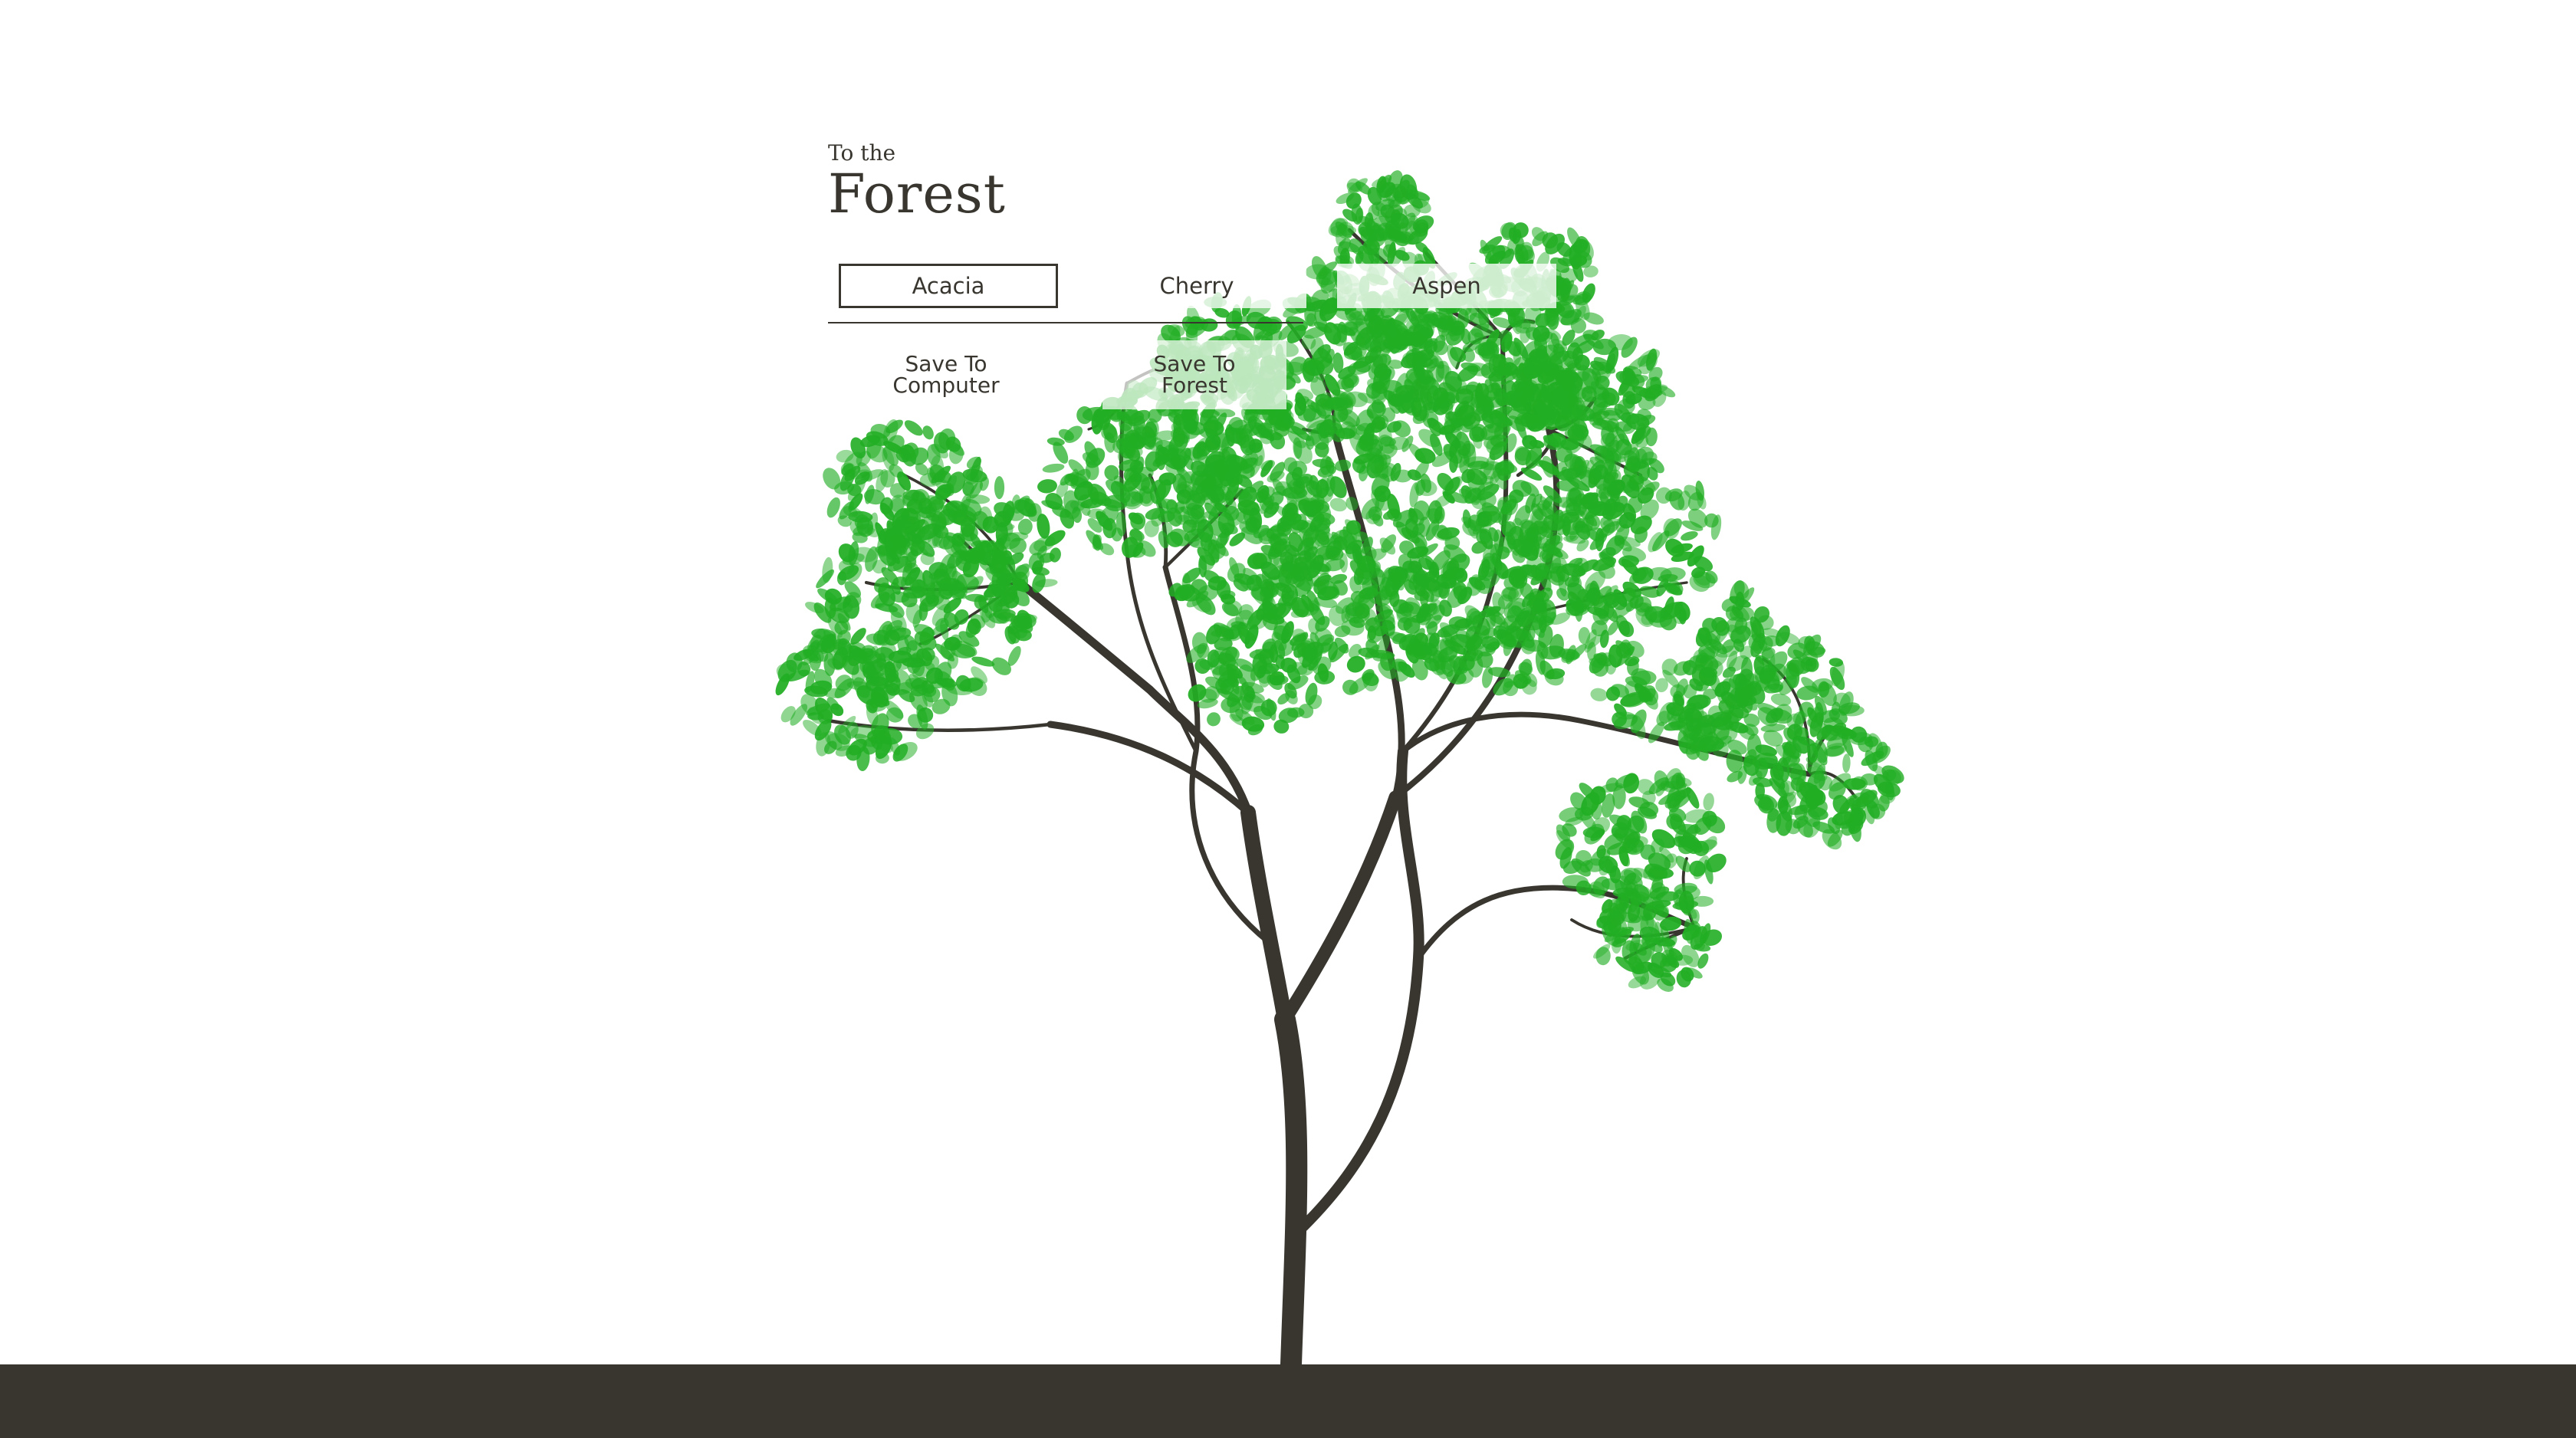 Image resolution: width=2576 pixels, height=1438 pixels. Describe the element at coordinates (1066, 322) in the screenshot. I see `divider` at that location.